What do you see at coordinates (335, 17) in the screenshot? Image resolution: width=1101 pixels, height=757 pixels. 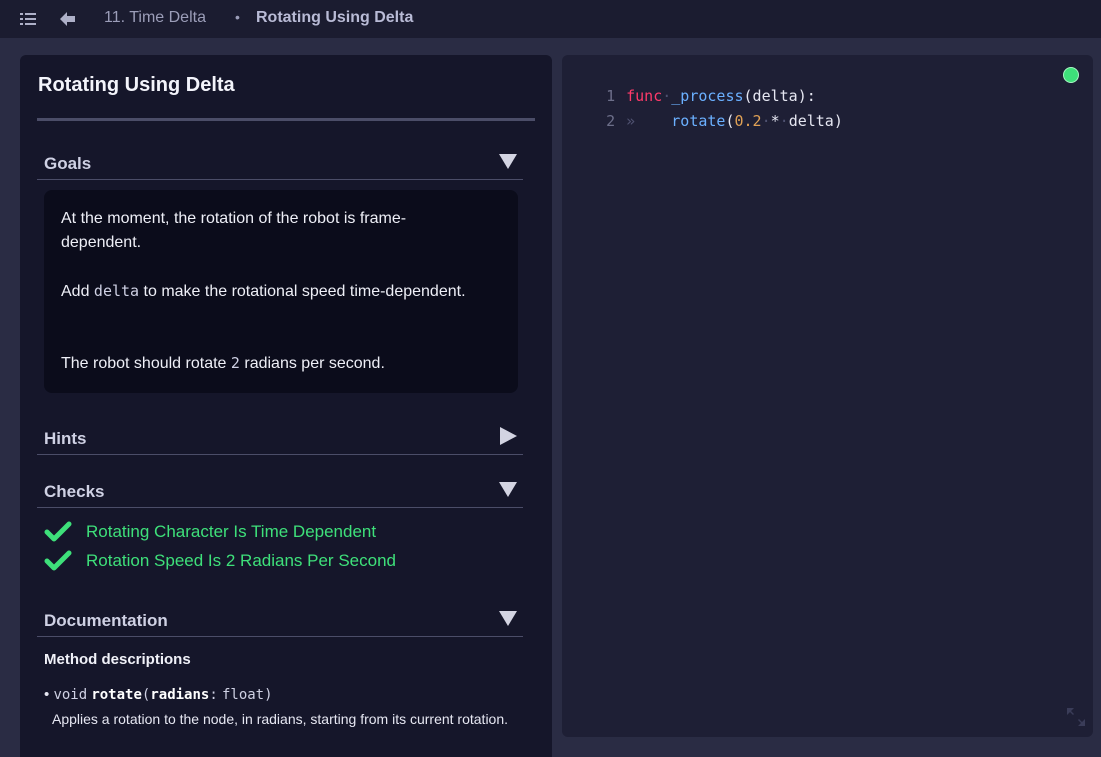 I see `breadcrumb-current: Rotating Using Delta` at bounding box center [335, 17].